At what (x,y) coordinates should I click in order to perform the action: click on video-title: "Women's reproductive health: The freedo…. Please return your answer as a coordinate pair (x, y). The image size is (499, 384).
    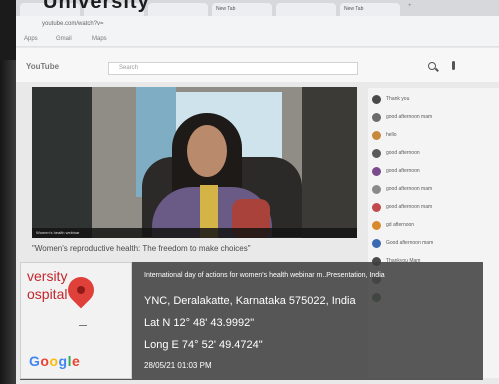
    Looking at the image, I should click on (141, 248).